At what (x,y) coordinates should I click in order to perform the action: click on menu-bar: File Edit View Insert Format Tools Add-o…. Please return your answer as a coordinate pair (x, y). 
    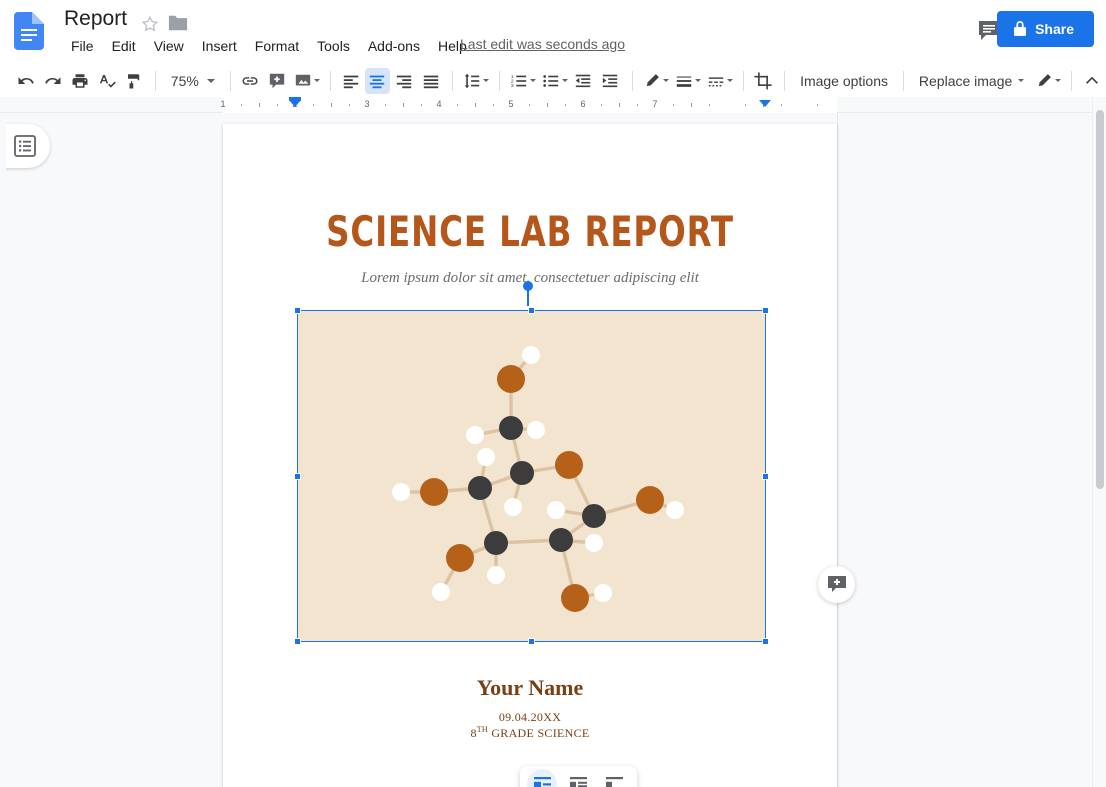
    Looking at the image, I should click on (269, 46).